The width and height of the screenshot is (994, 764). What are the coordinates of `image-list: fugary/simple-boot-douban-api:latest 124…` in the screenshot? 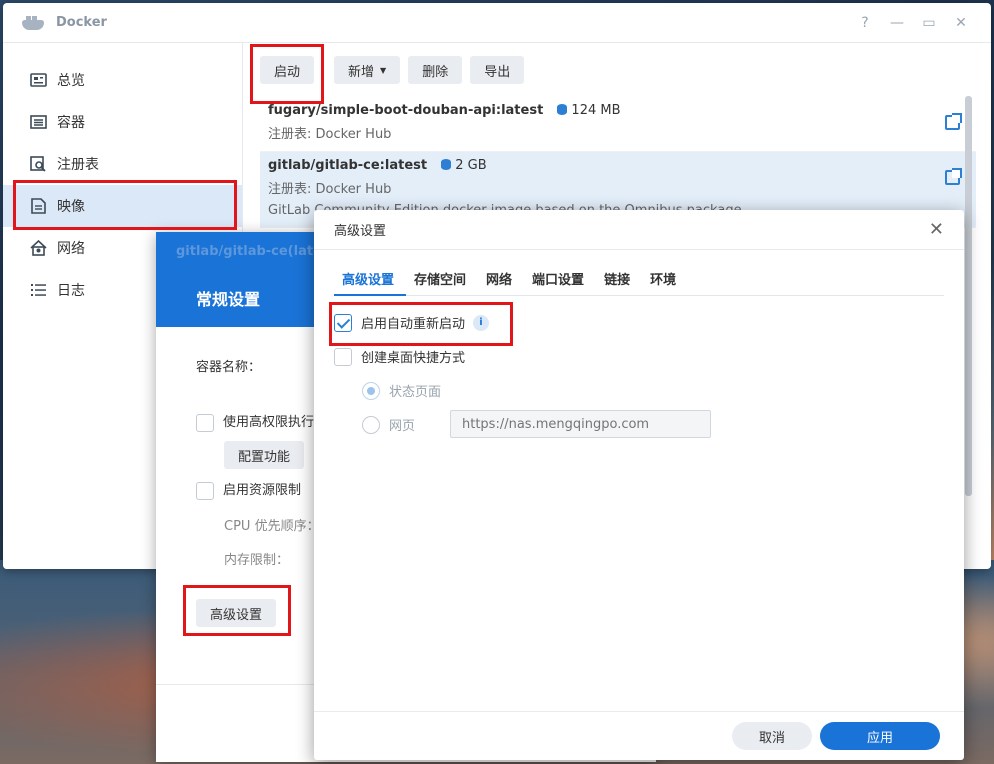 It's located at (618, 162).